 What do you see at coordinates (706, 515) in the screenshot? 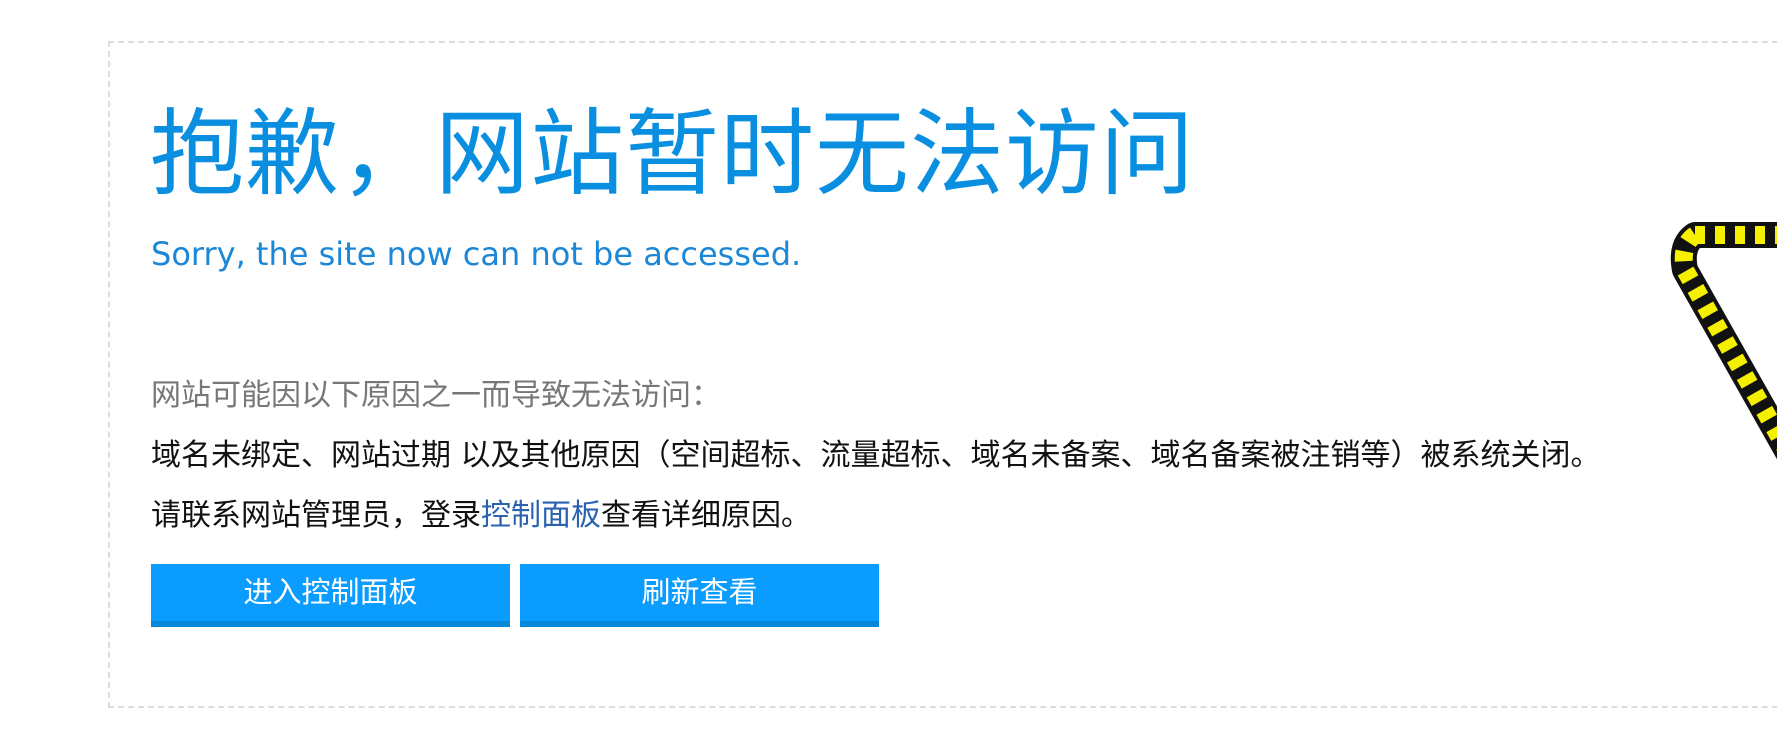
I see `contact-suffix: 查看详细原因。` at bounding box center [706, 515].